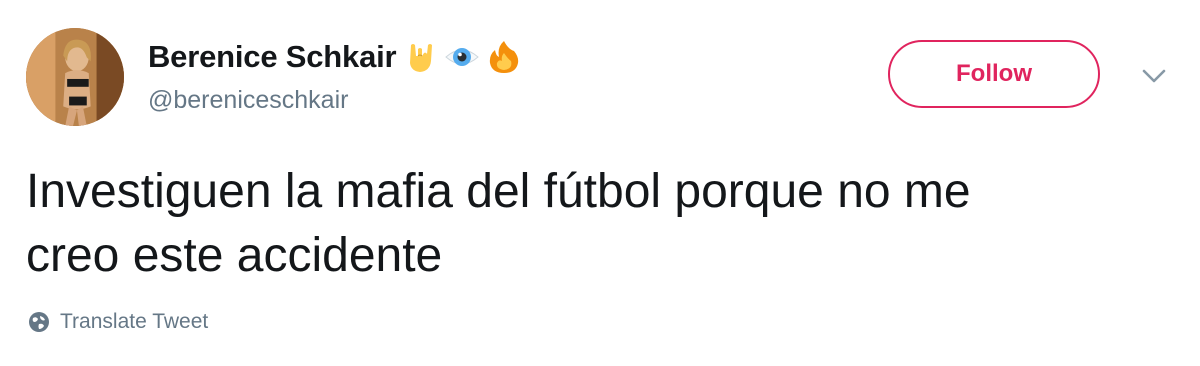  What do you see at coordinates (39, 322) in the screenshot?
I see `globe-icon` at bounding box center [39, 322].